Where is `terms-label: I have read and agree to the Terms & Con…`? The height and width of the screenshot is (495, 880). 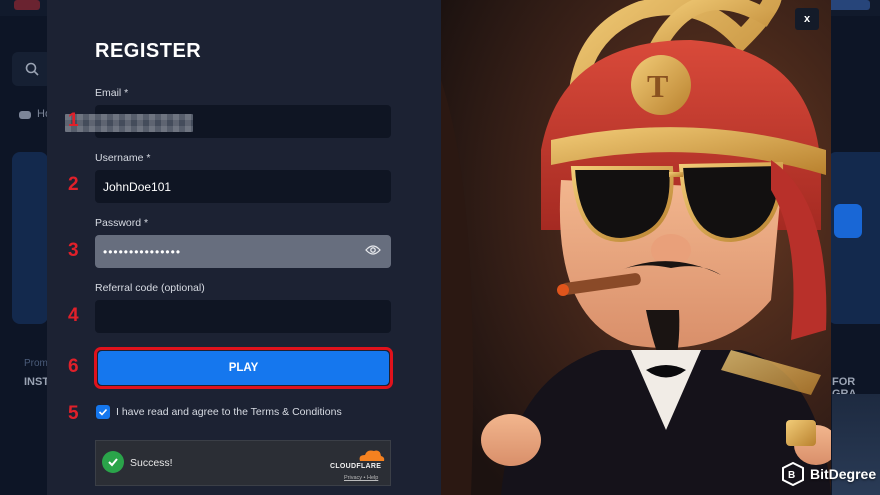 terms-label: I have read and agree to the Terms & Con… is located at coordinates (229, 412).